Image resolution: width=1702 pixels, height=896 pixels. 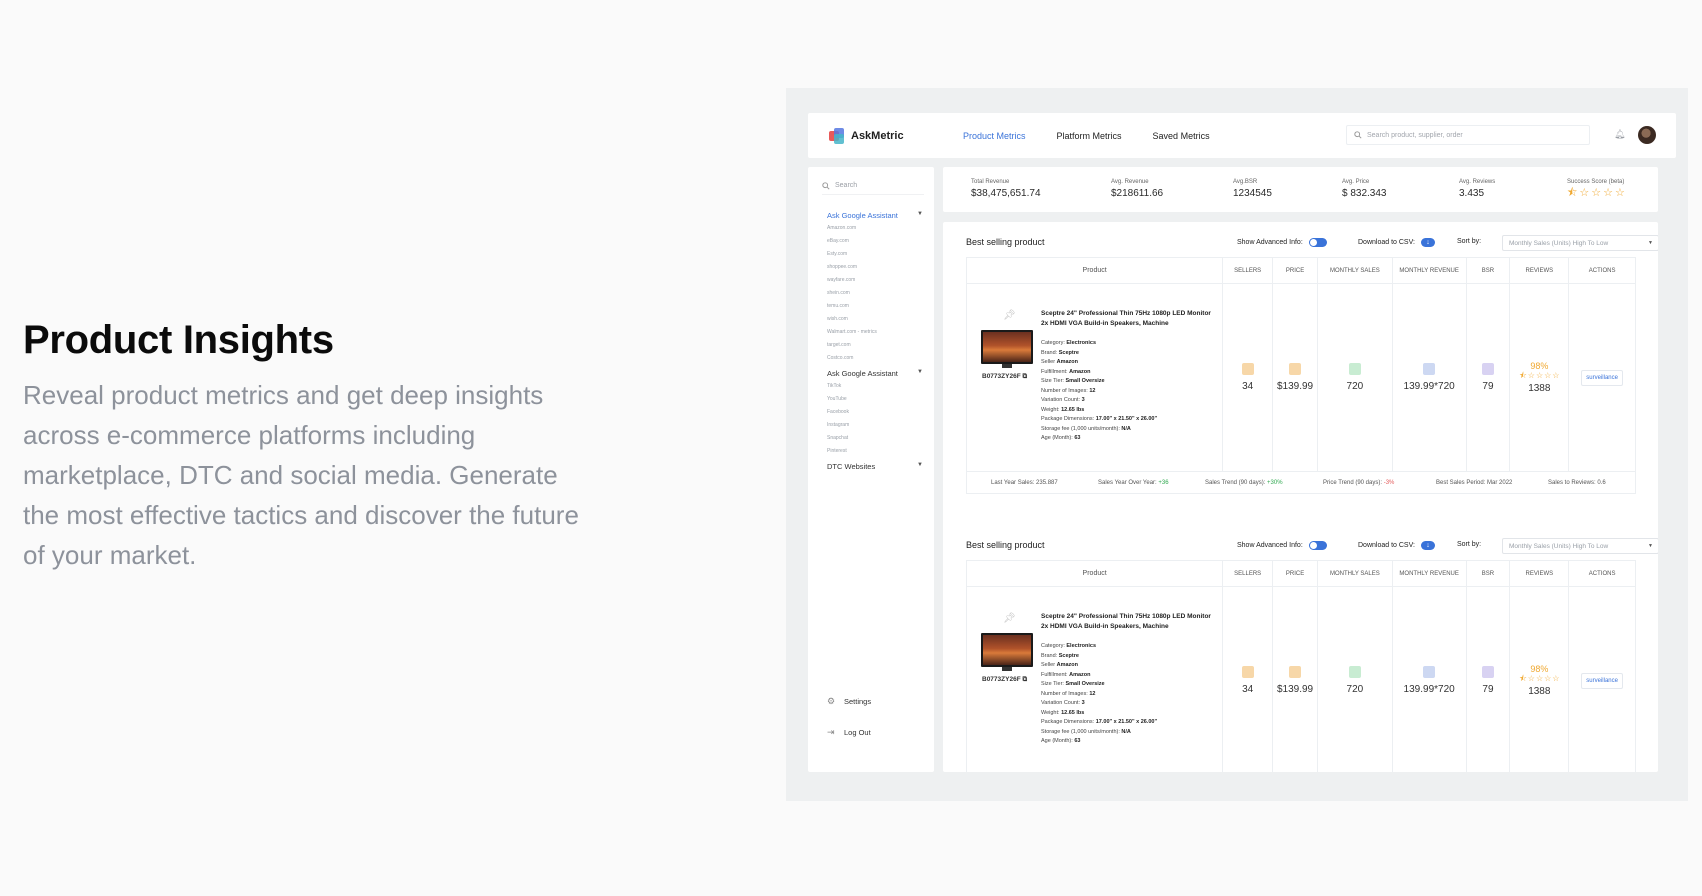 What do you see at coordinates (1539, 669) in the screenshot?
I see `review-percent: 98%` at bounding box center [1539, 669].